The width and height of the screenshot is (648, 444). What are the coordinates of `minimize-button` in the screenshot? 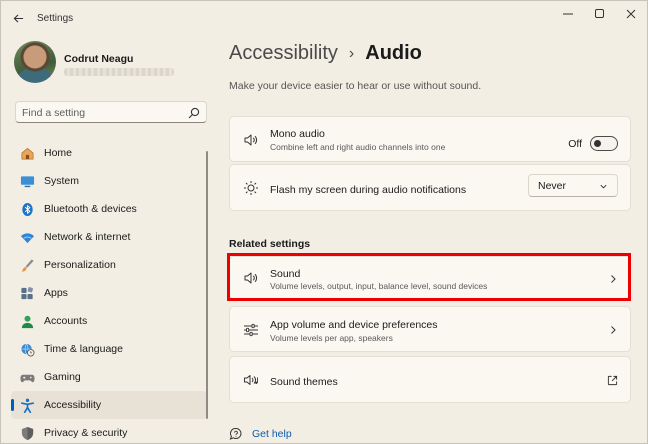 It's located at (568, 14).